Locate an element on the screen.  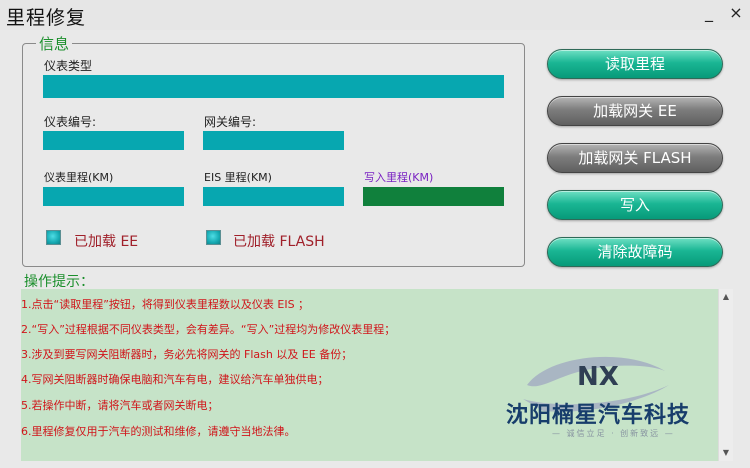
gateway-no-label: 网关编号: is located at coordinates (230, 122).